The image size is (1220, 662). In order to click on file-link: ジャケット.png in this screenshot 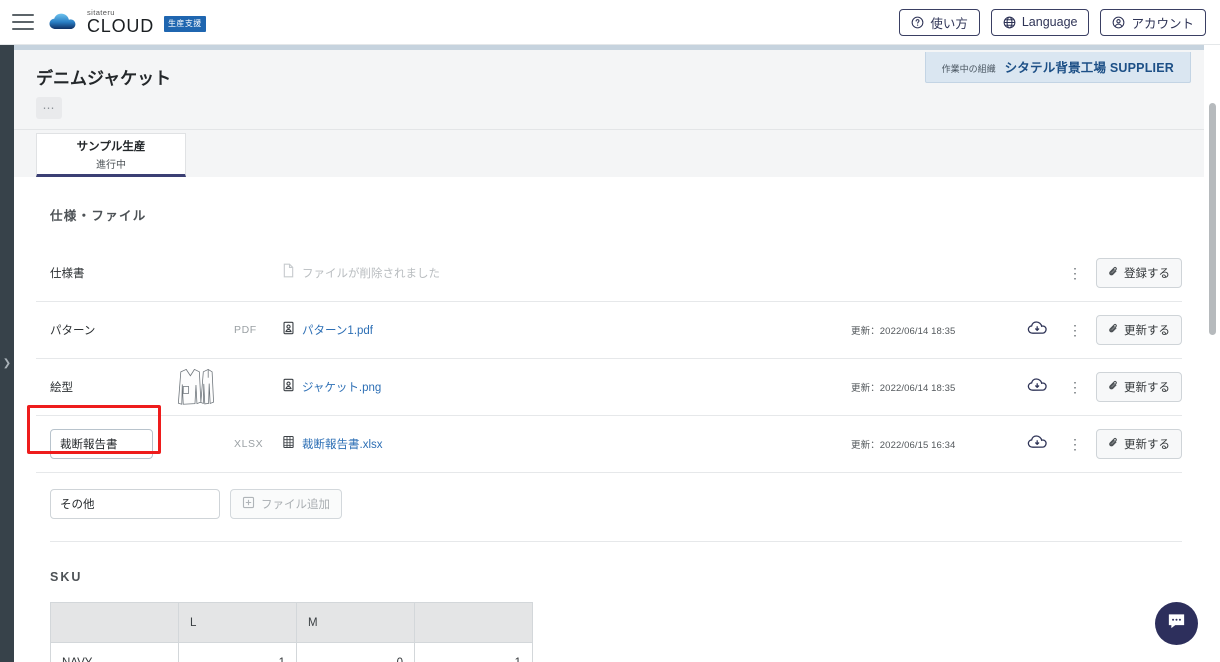, I will do `click(341, 387)`.